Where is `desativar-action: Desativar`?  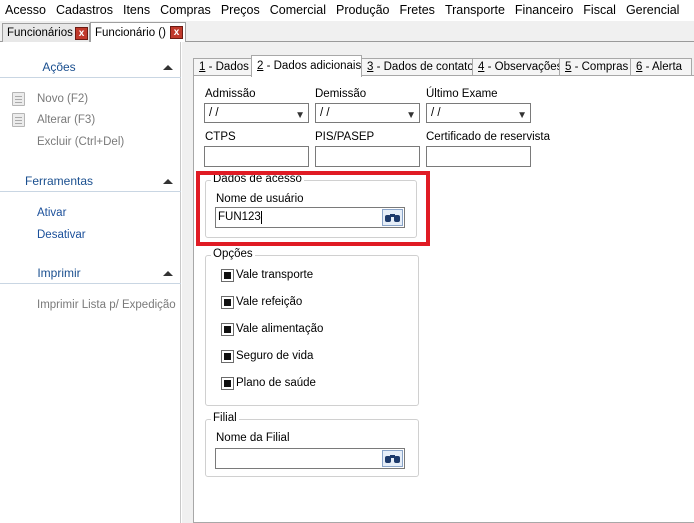 desativar-action: Desativar is located at coordinates (61, 235).